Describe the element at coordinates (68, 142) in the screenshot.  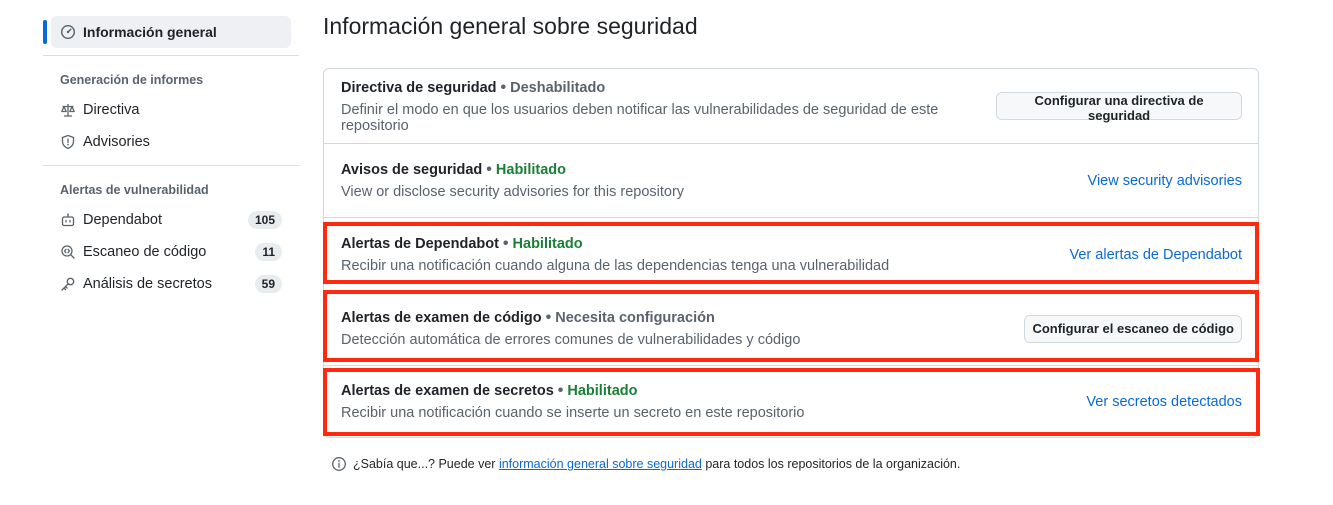
I see `shield-icon` at that location.